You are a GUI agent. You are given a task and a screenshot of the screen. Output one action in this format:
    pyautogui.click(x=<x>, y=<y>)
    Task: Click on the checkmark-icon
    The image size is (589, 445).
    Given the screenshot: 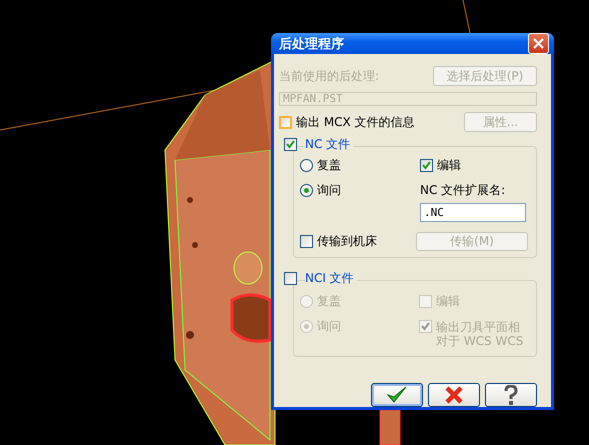 What is the action you would take?
    pyautogui.click(x=397, y=395)
    